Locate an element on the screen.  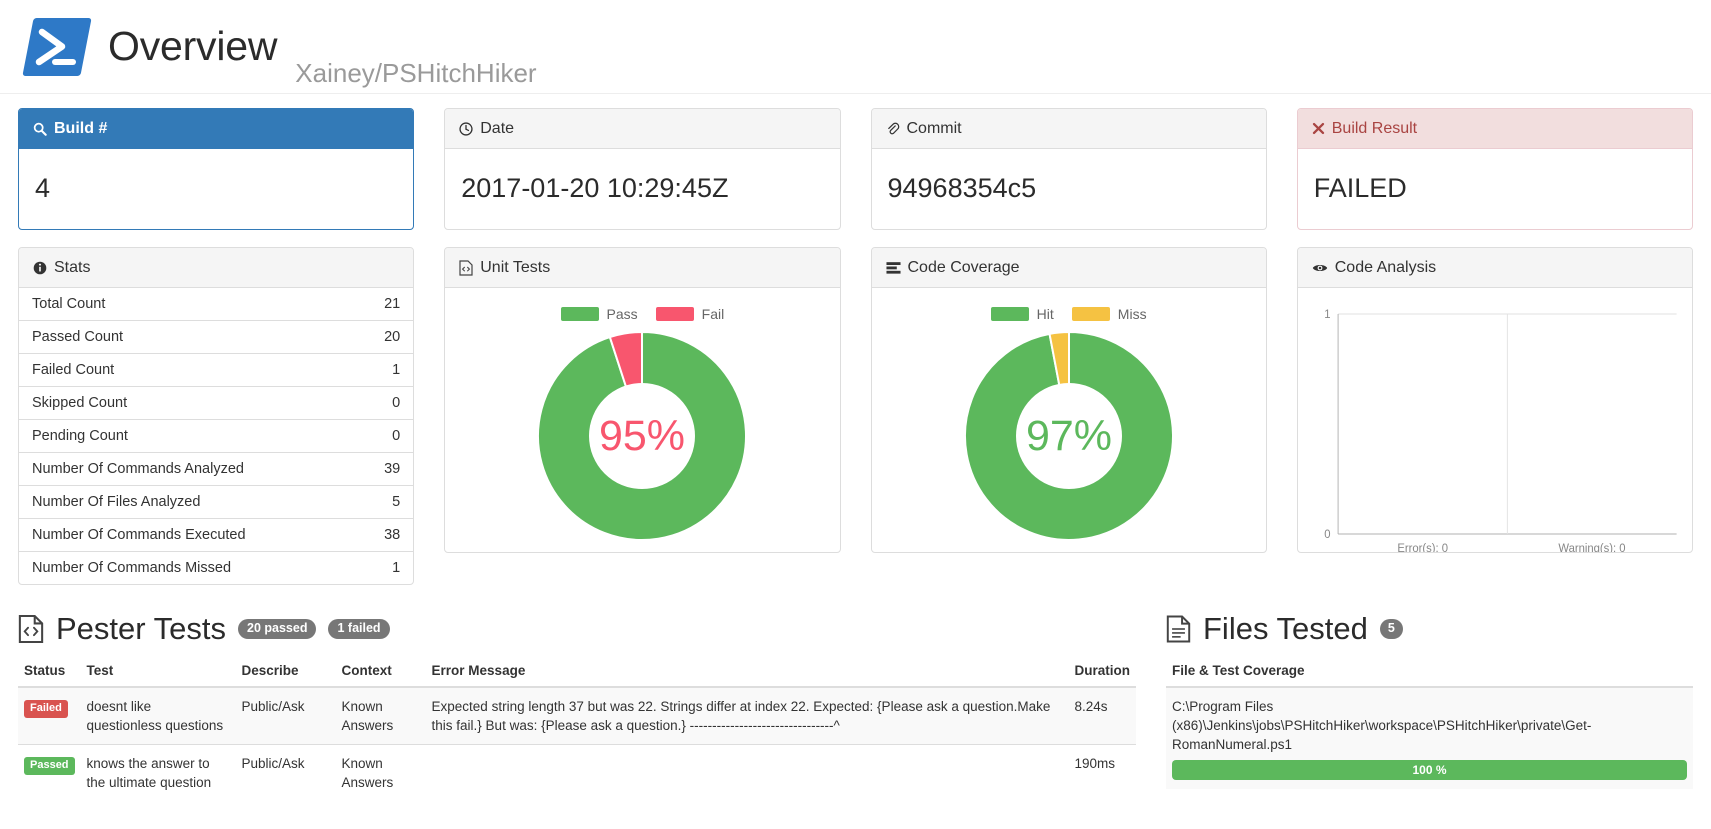
pester-passed-badge: 20 passed is located at coordinates (277, 629).